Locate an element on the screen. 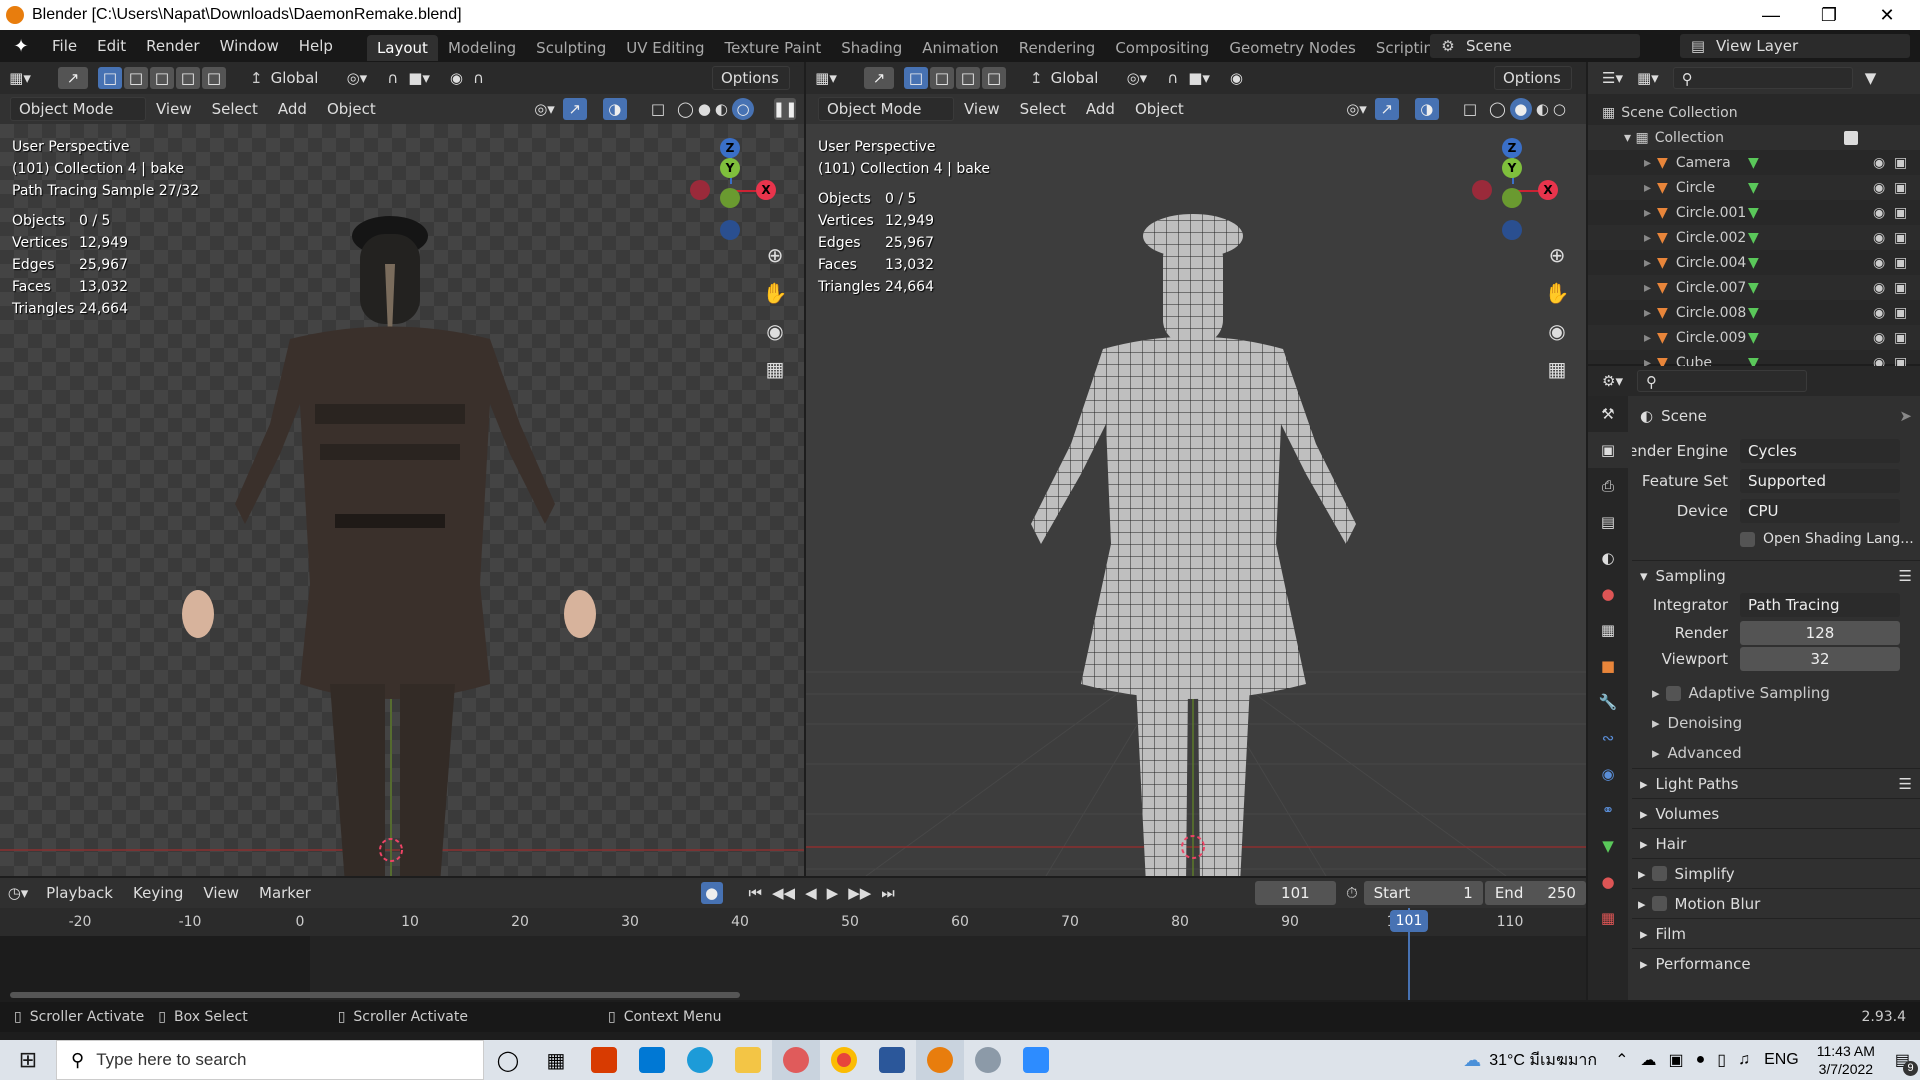  edge-icon is located at coordinates (700, 1060).